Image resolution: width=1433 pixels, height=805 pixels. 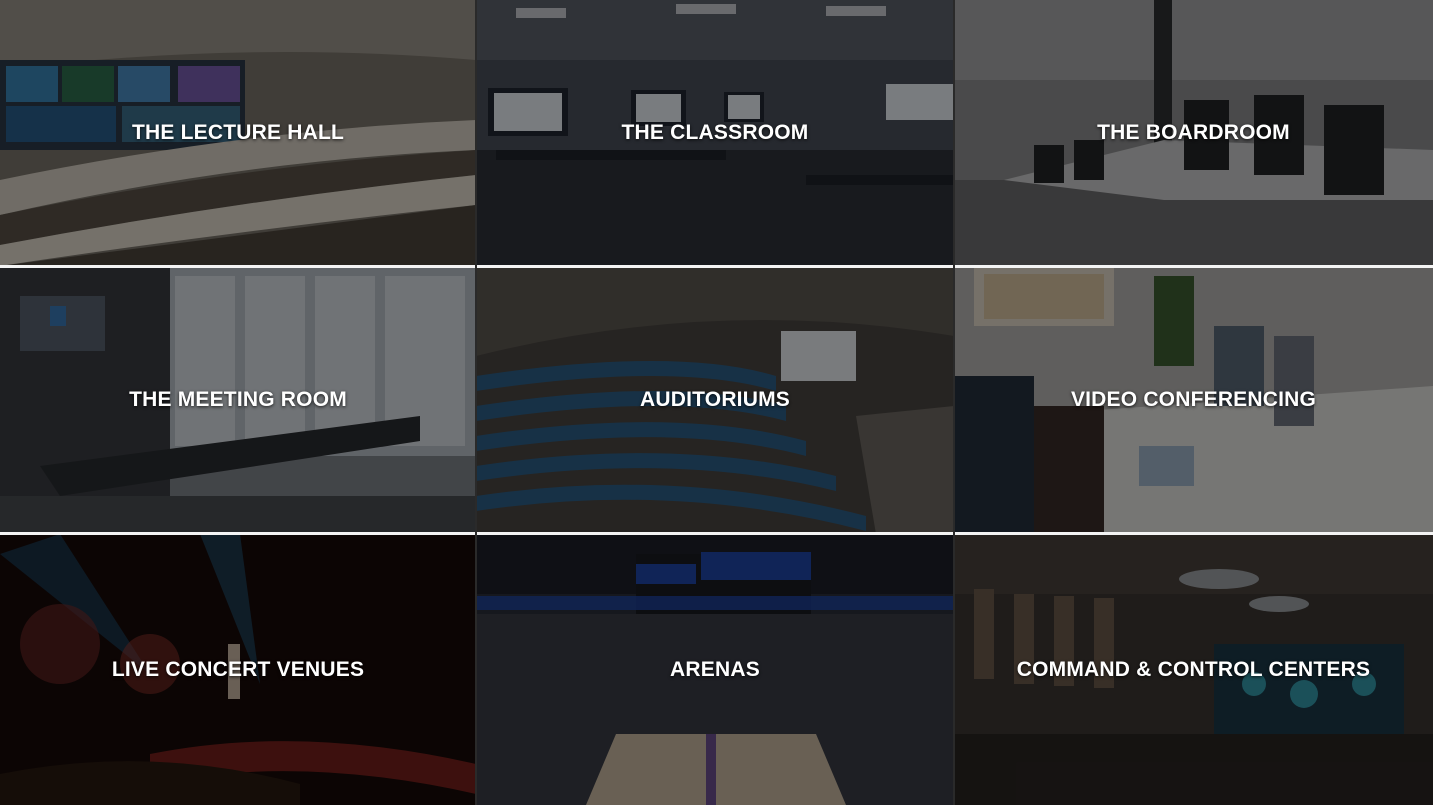 I want to click on tile-label-boardroom: THE BOARDROOM, so click(x=1193, y=132).